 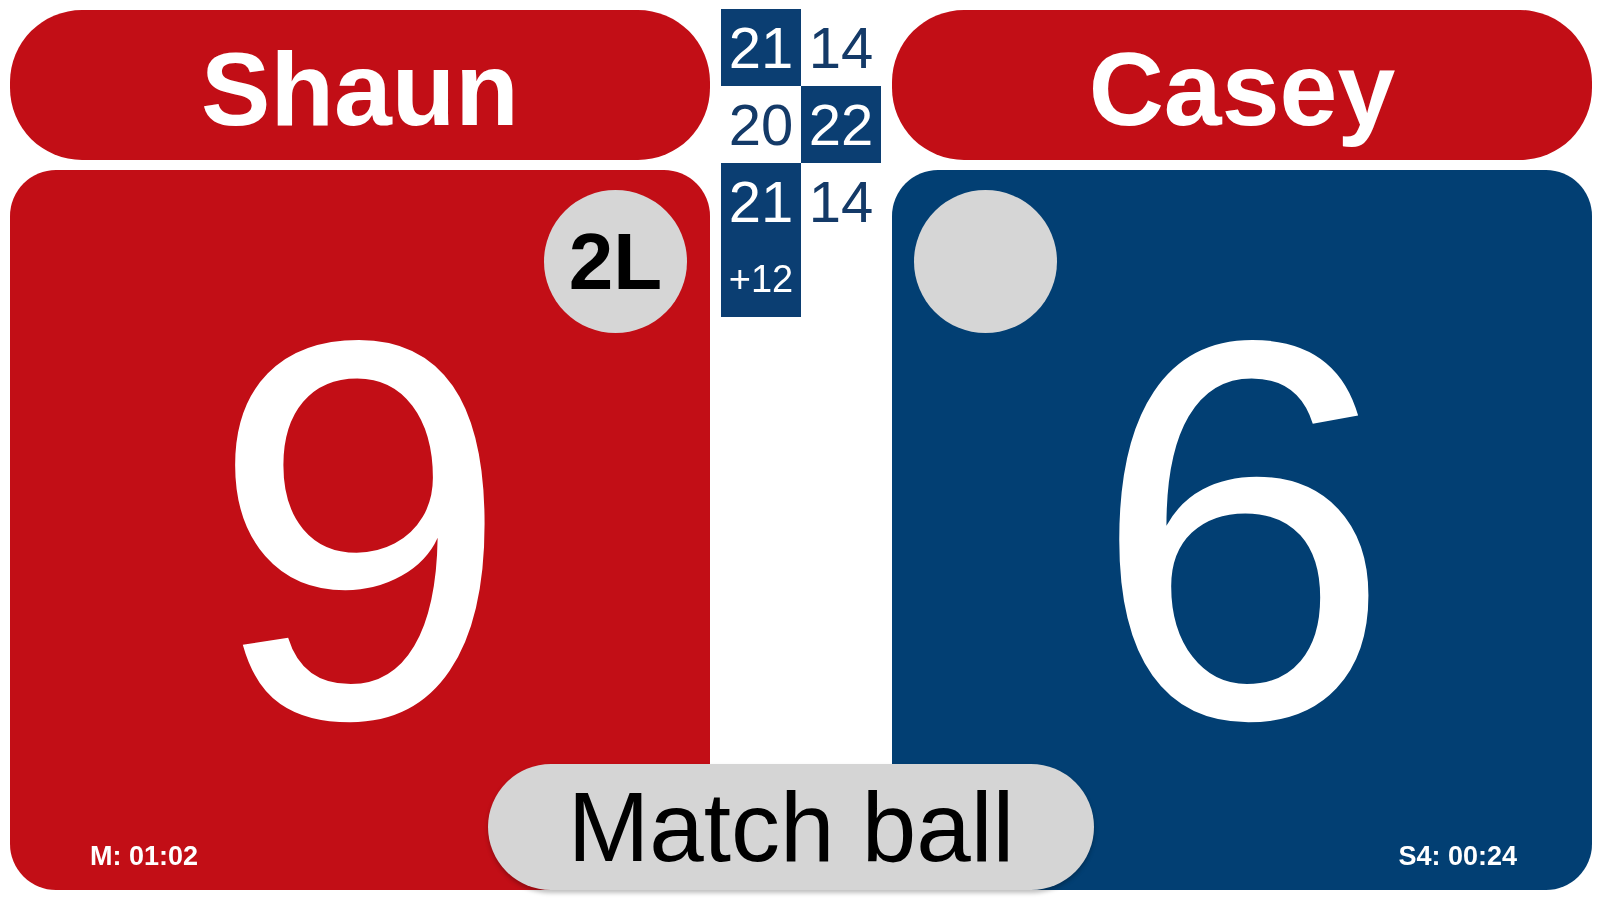 I want to click on timer-text: M: 01:02, so click(x=144, y=856).